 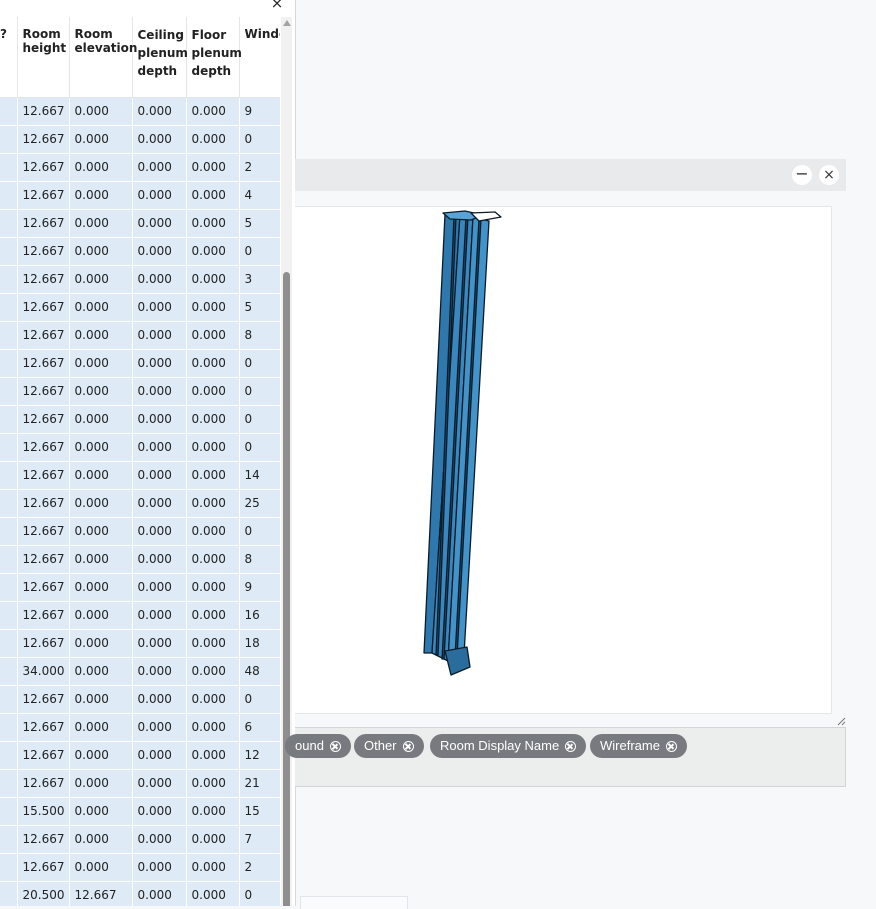 I want to click on table-row: 12.667 0.000 0.000 0.000 16, so click(x=140, y=615).